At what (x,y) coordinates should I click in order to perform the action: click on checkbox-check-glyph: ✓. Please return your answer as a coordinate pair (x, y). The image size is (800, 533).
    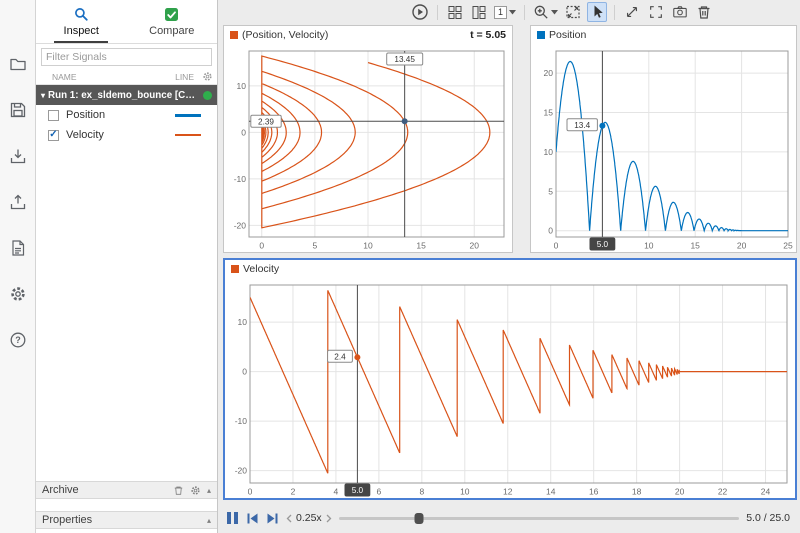
    Looking at the image, I should click on (53, 134).